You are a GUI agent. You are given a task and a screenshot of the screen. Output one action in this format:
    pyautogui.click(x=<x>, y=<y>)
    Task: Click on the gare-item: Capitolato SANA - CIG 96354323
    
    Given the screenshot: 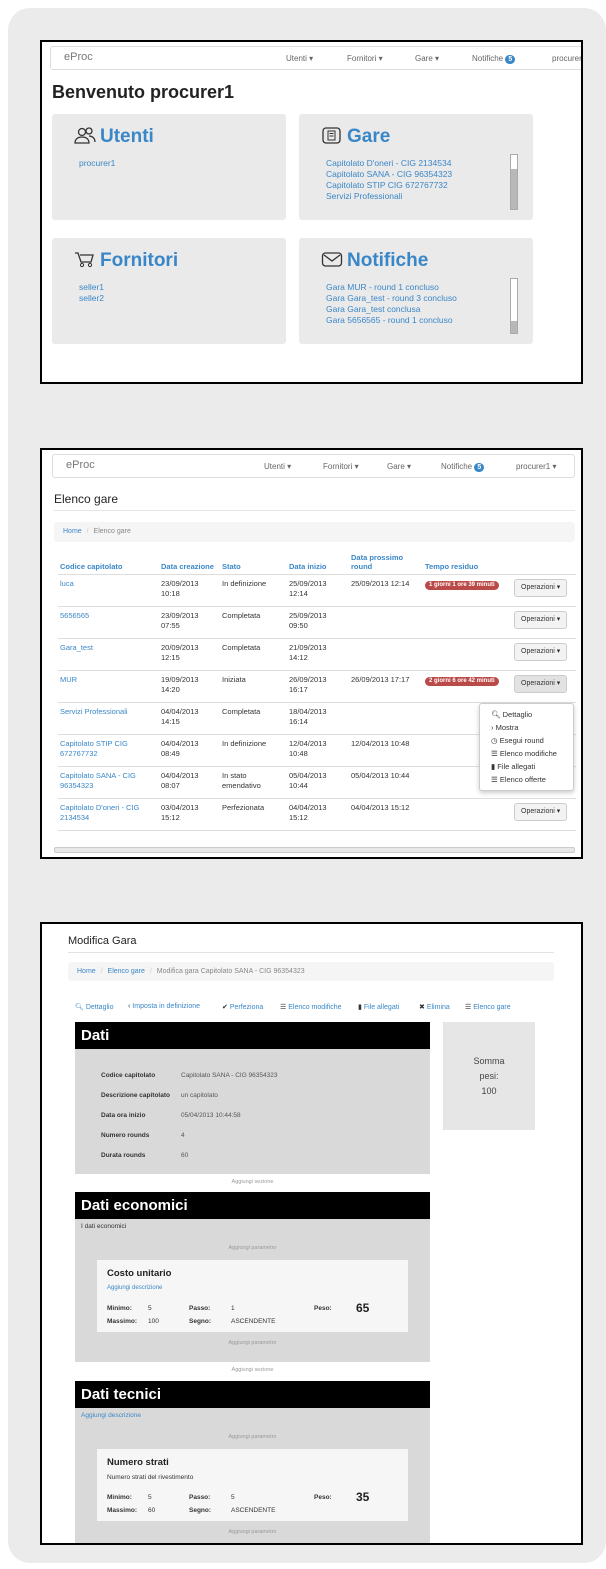 What is the action you would take?
    pyautogui.click(x=389, y=174)
    